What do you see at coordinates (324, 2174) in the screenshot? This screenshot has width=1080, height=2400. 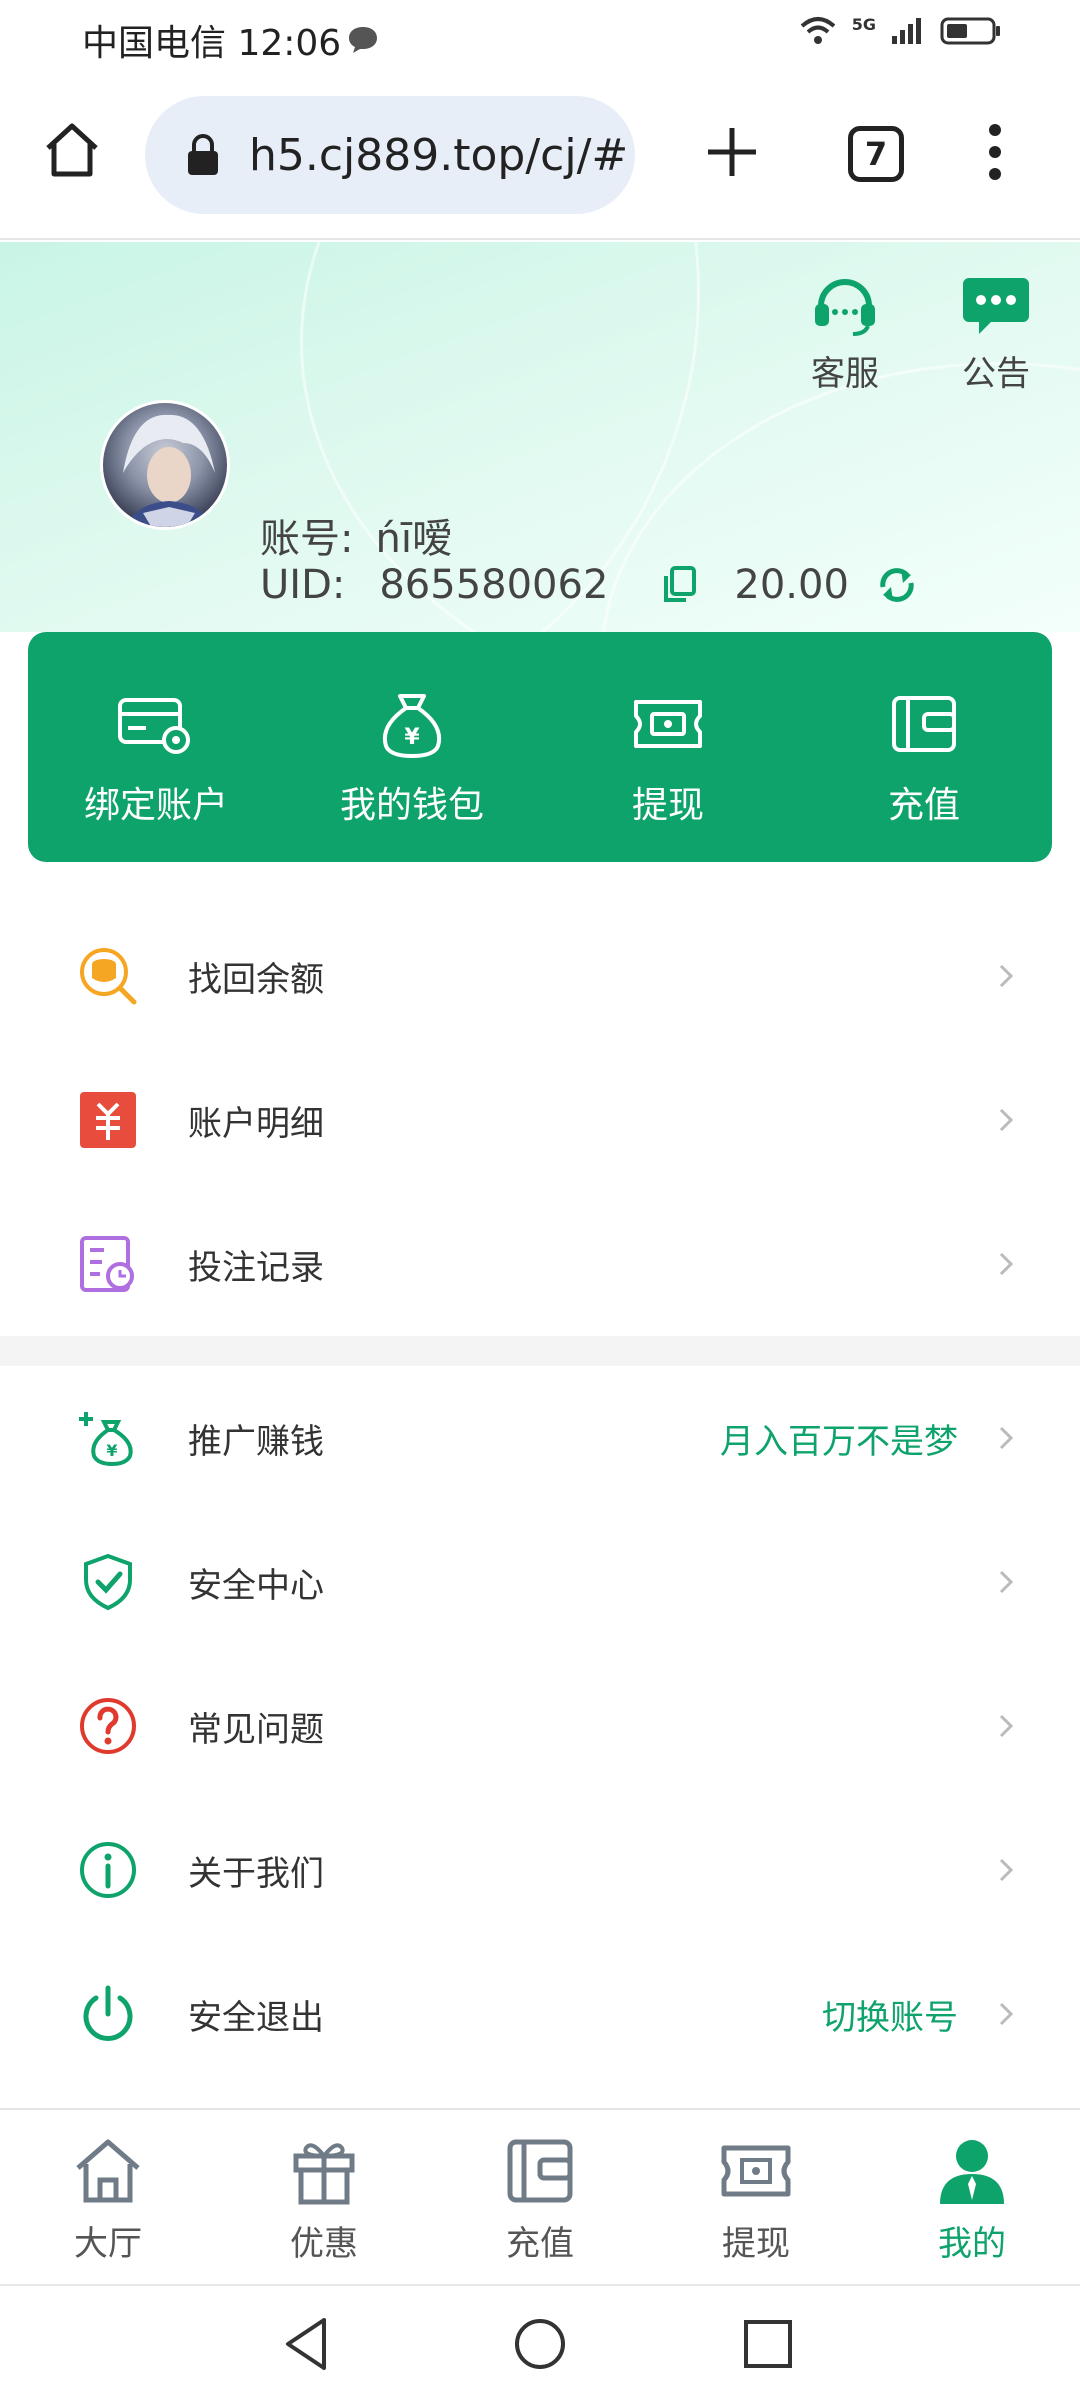 I see `gift-icon` at bounding box center [324, 2174].